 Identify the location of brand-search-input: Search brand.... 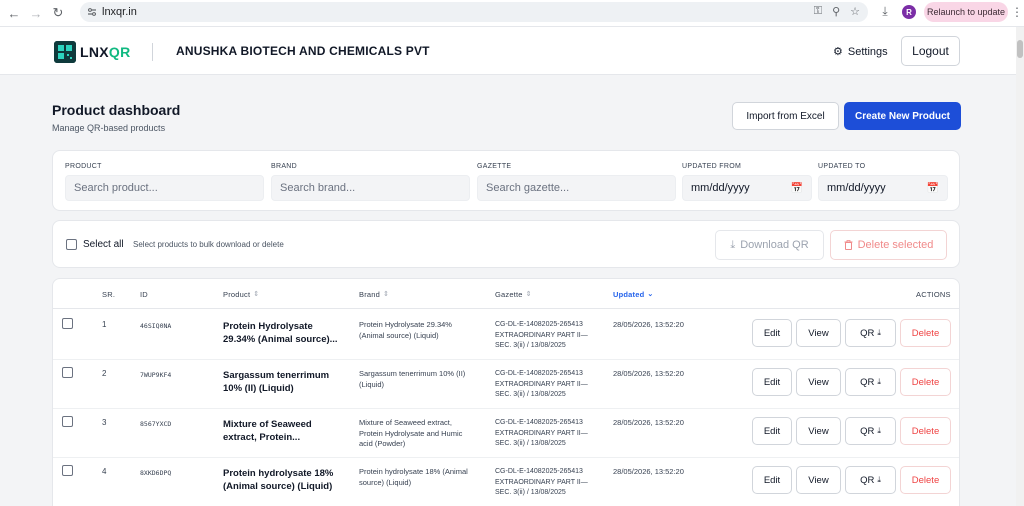
(370, 188).